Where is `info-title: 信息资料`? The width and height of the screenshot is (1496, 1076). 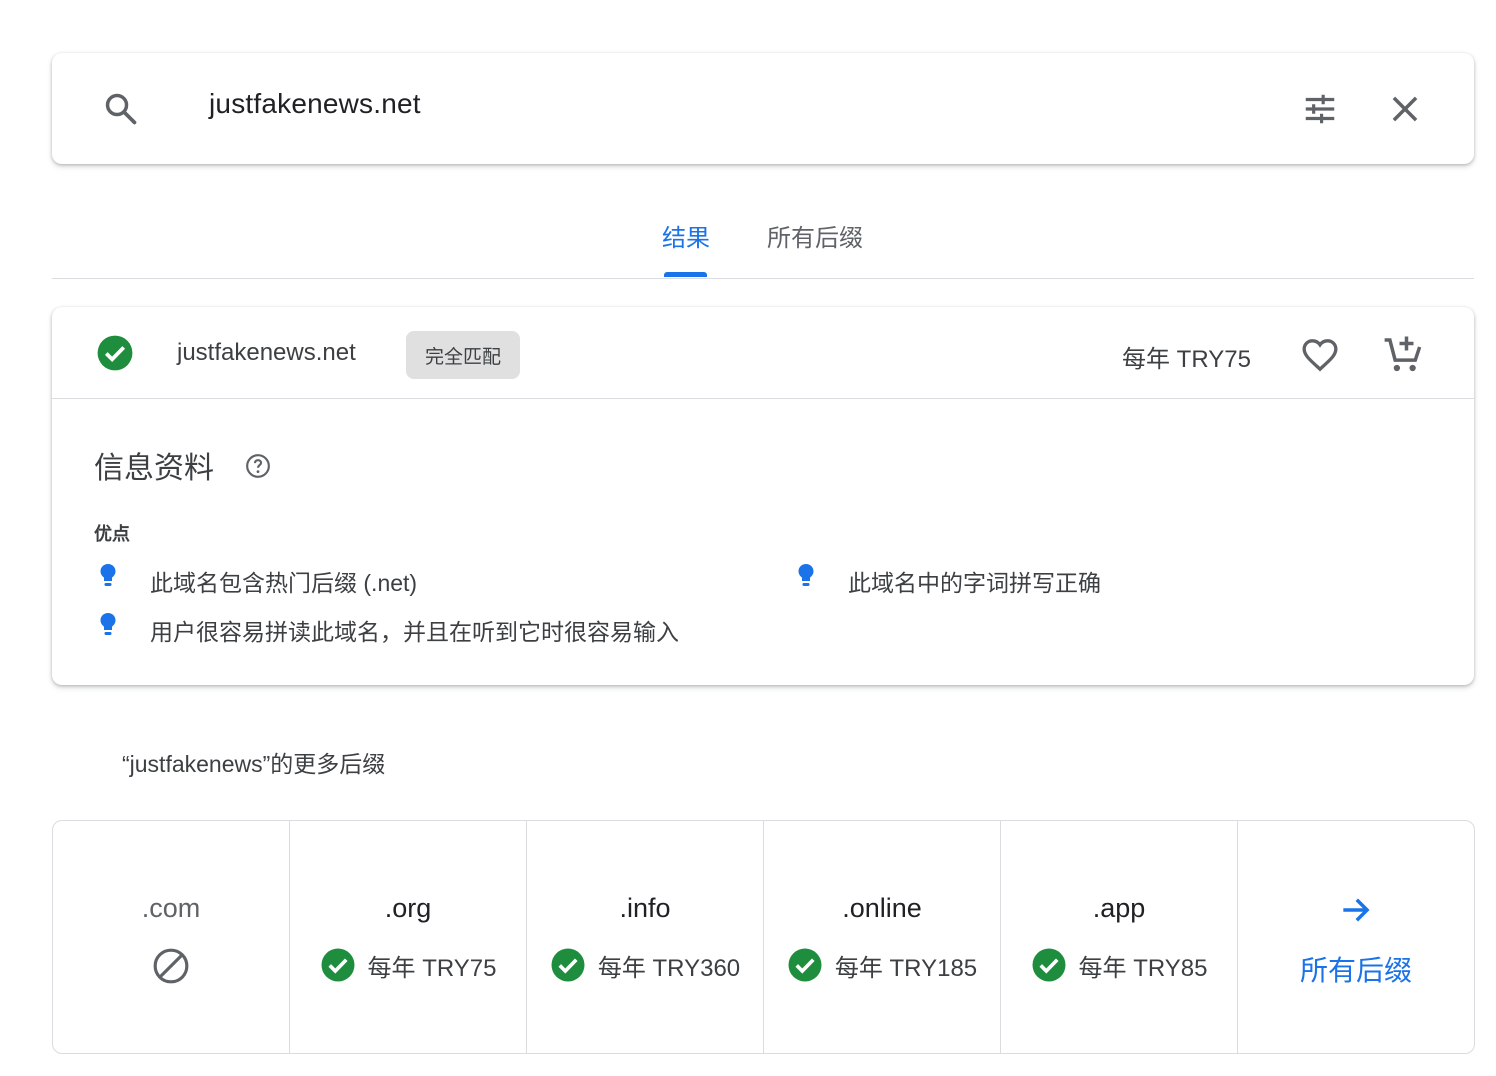 info-title: 信息资料 is located at coordinates (154, 468).